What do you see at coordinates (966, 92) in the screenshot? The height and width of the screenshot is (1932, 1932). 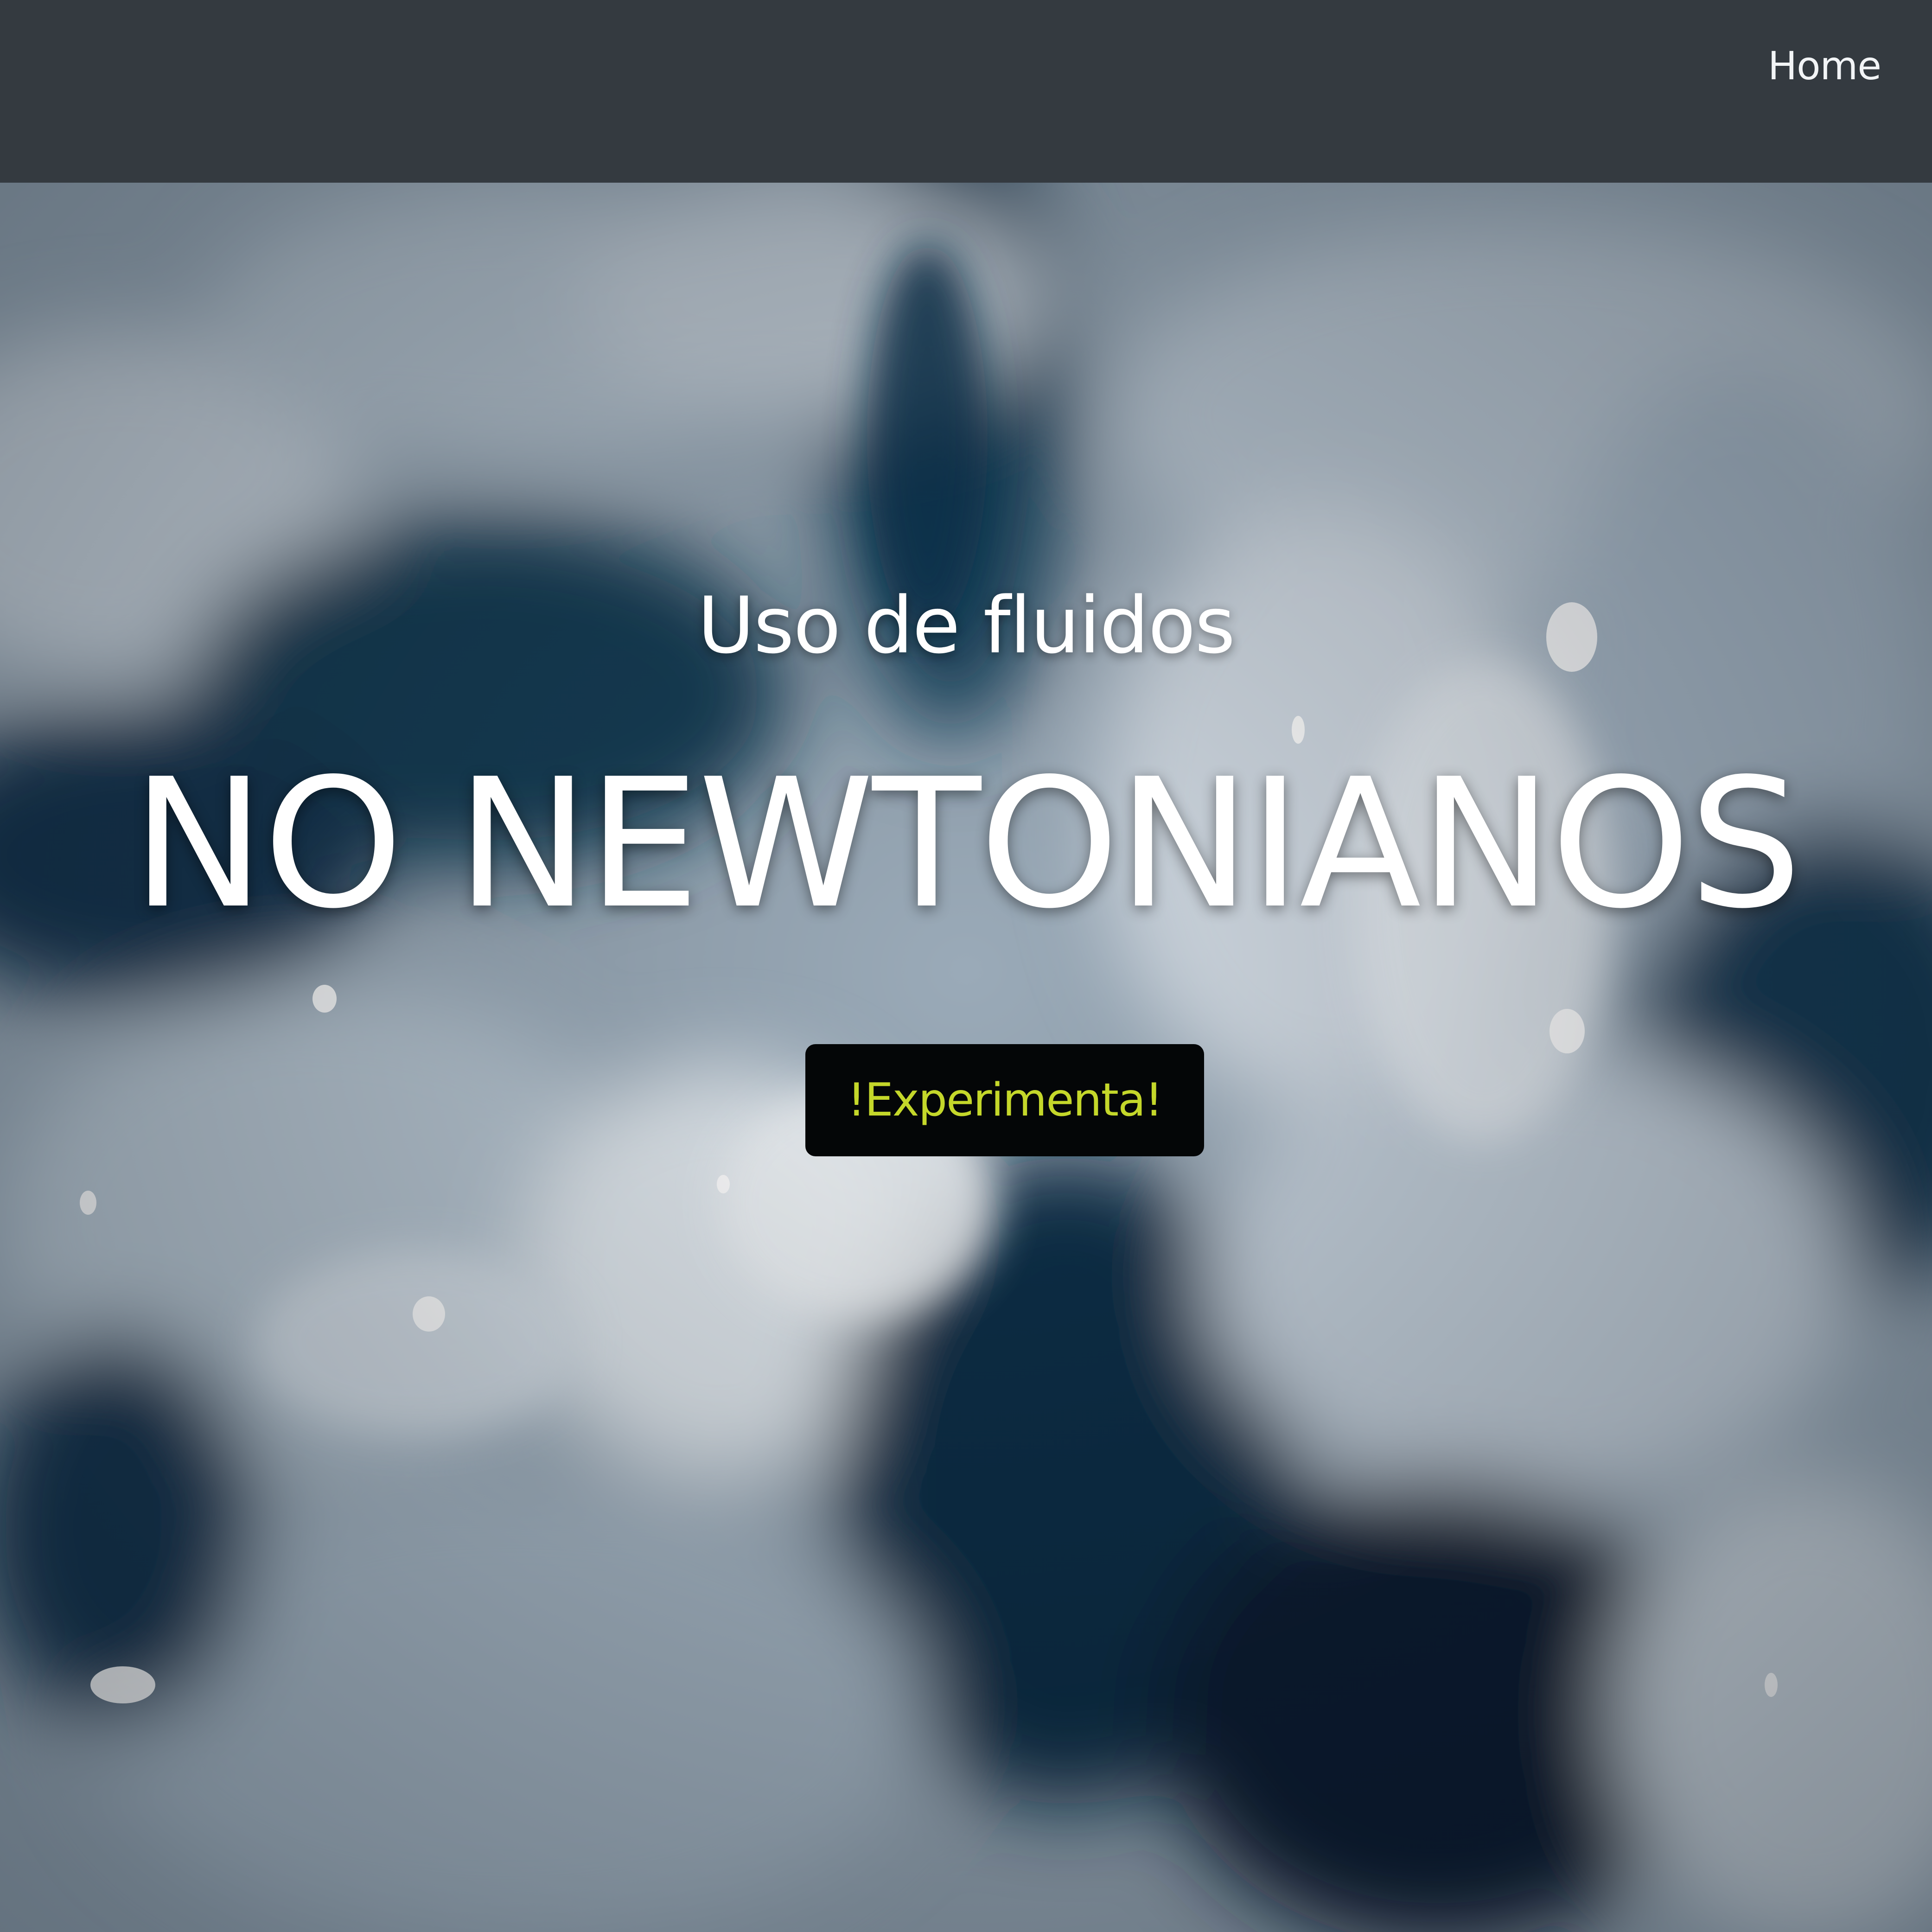 I see `navbar: Home` at bounding box center [966, 92].